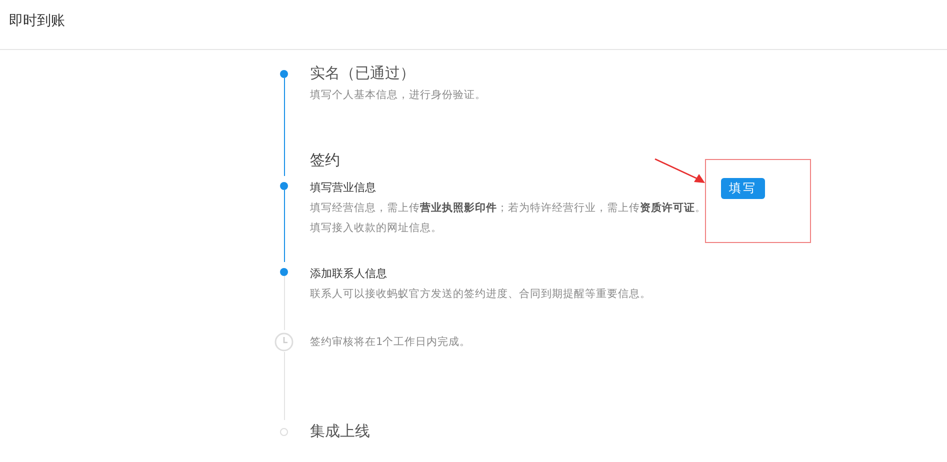 The image size is (947, 462). Describe the element at coordinates (343, 188) in the screenshot. I see `step-title: 填写营业信息` at that location.